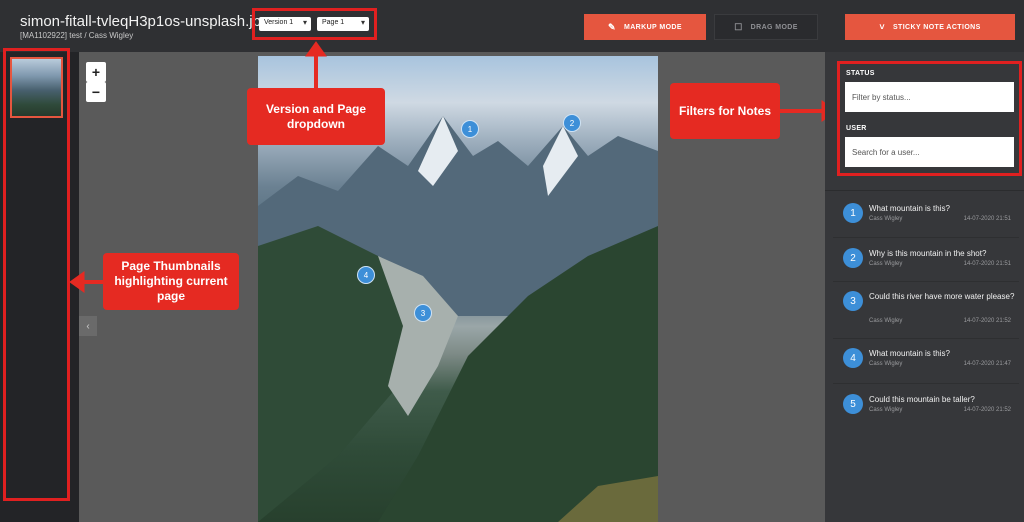 The width and height of the screenshot is (1024, 522). Describe the element at coordinates (366, 275) in the screenshot. I see `note-marker-4: 4` at that location.